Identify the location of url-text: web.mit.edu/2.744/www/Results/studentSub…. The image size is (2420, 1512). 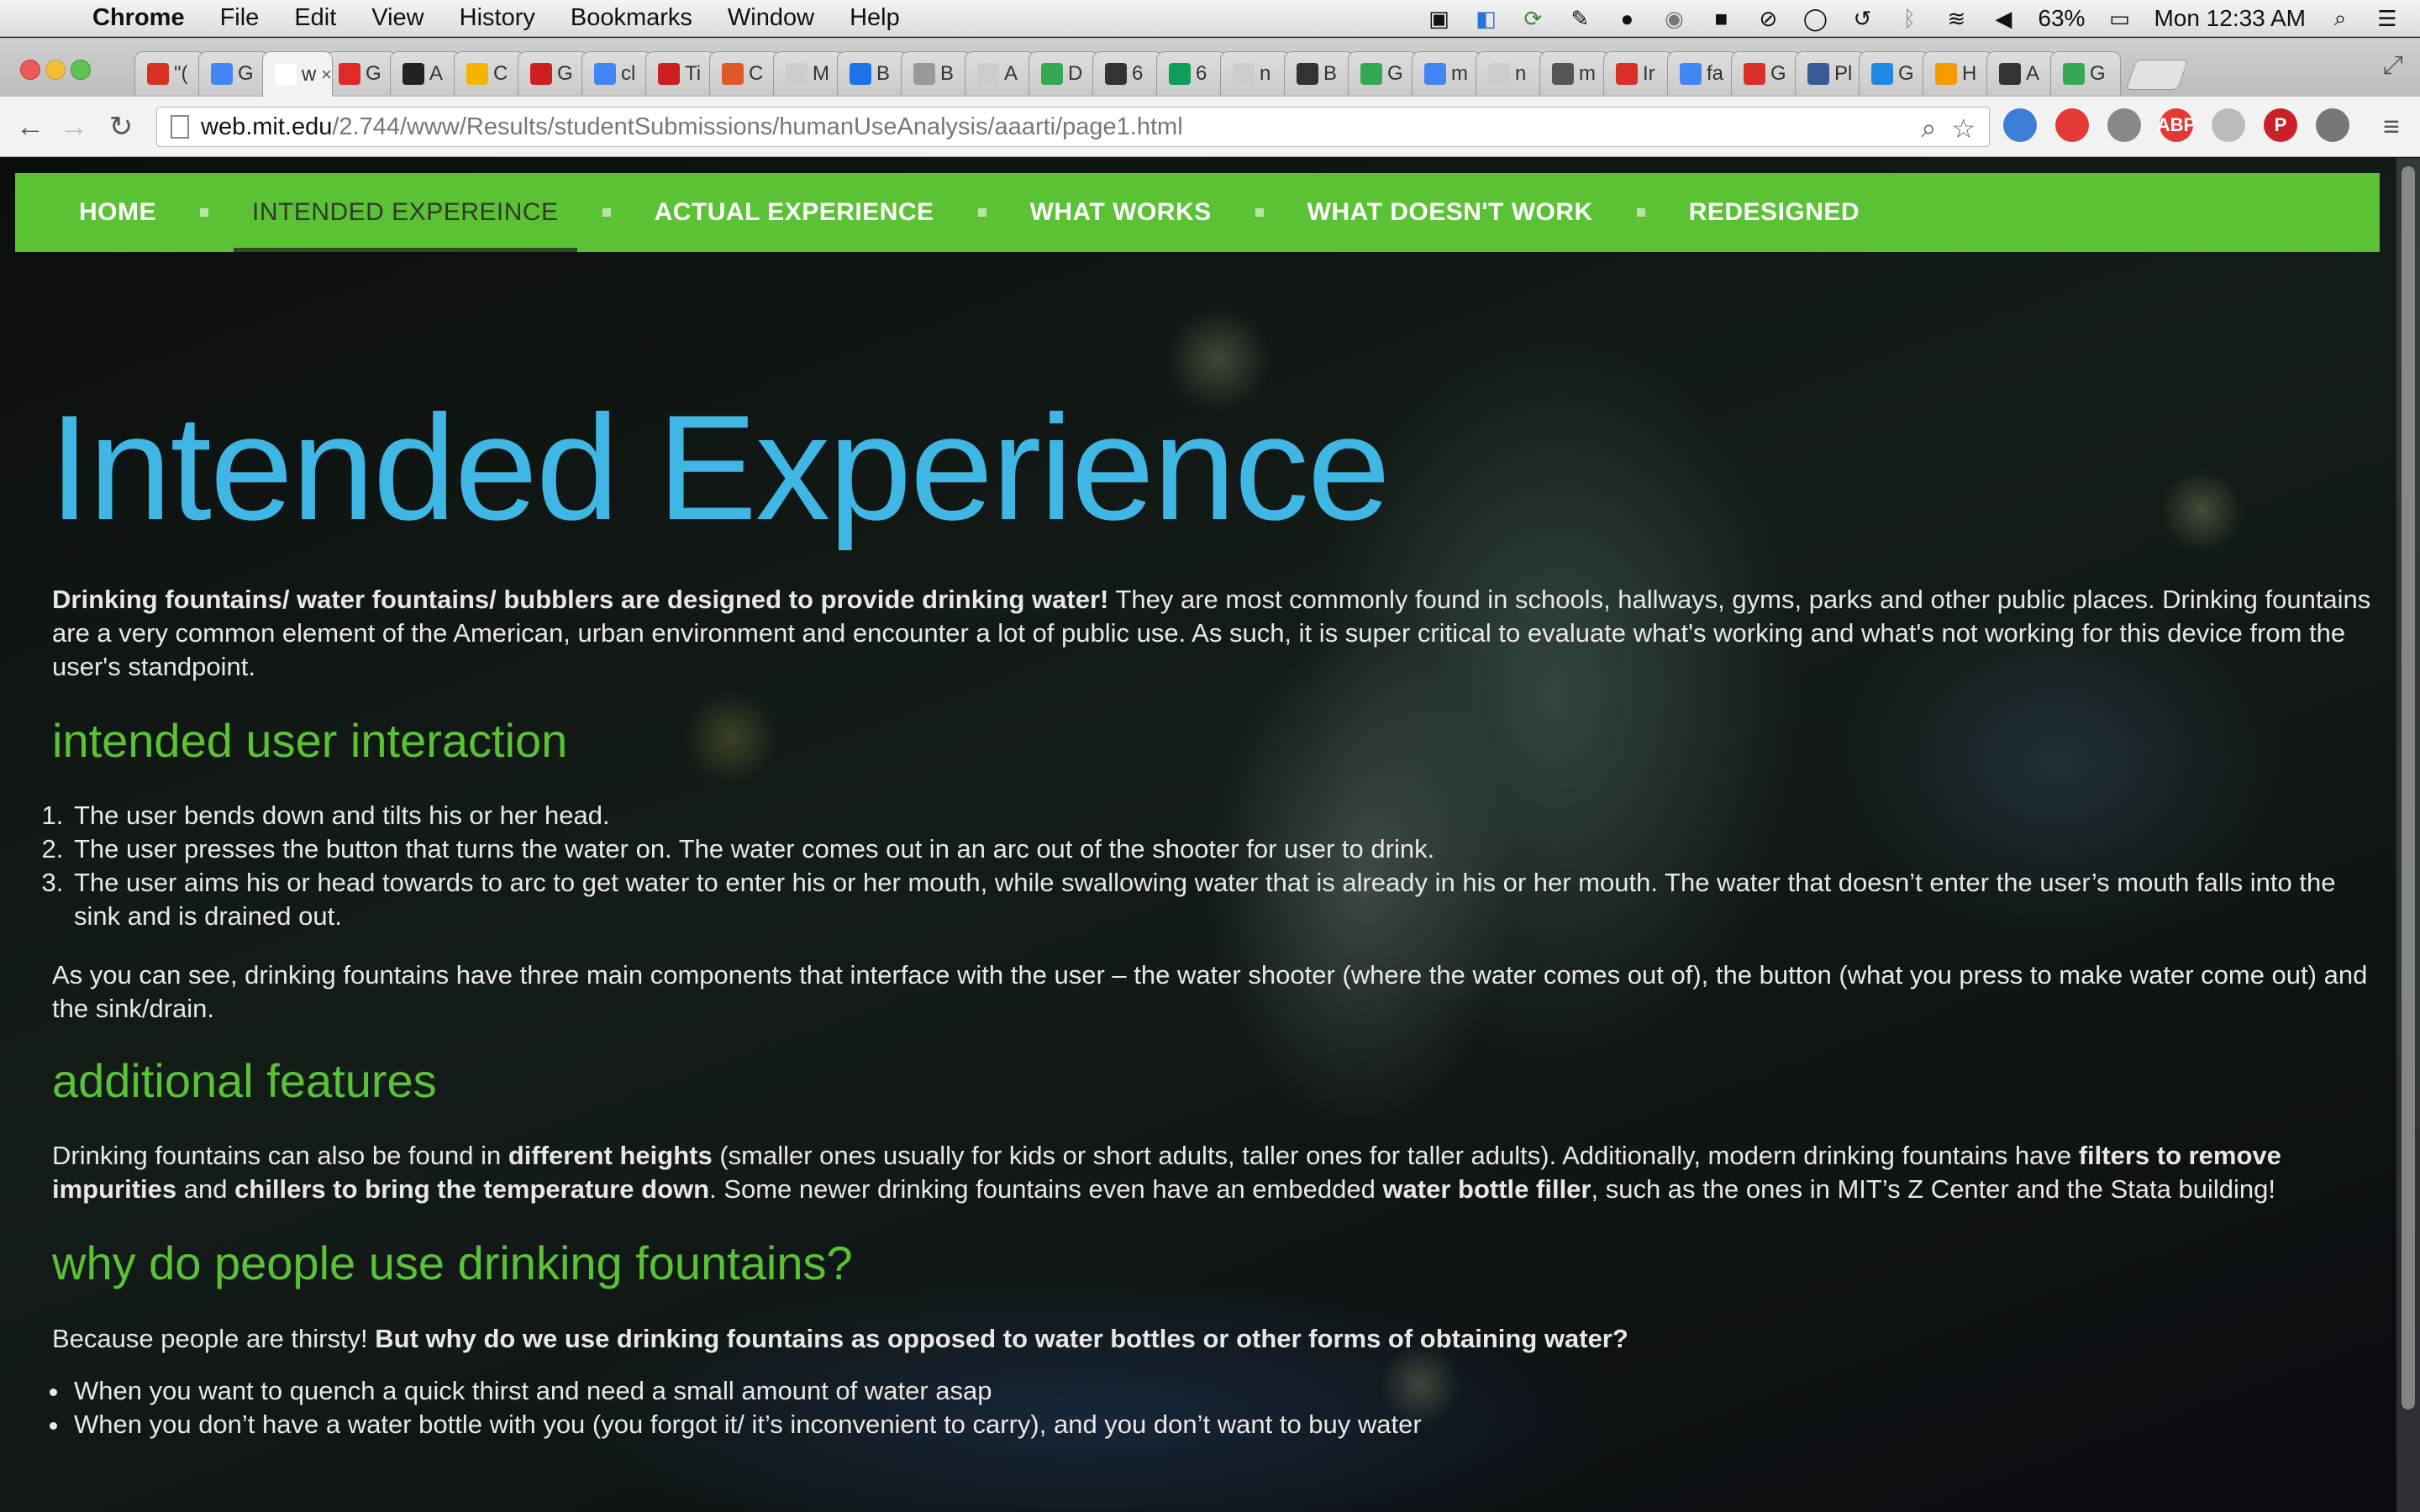
(692, 127).